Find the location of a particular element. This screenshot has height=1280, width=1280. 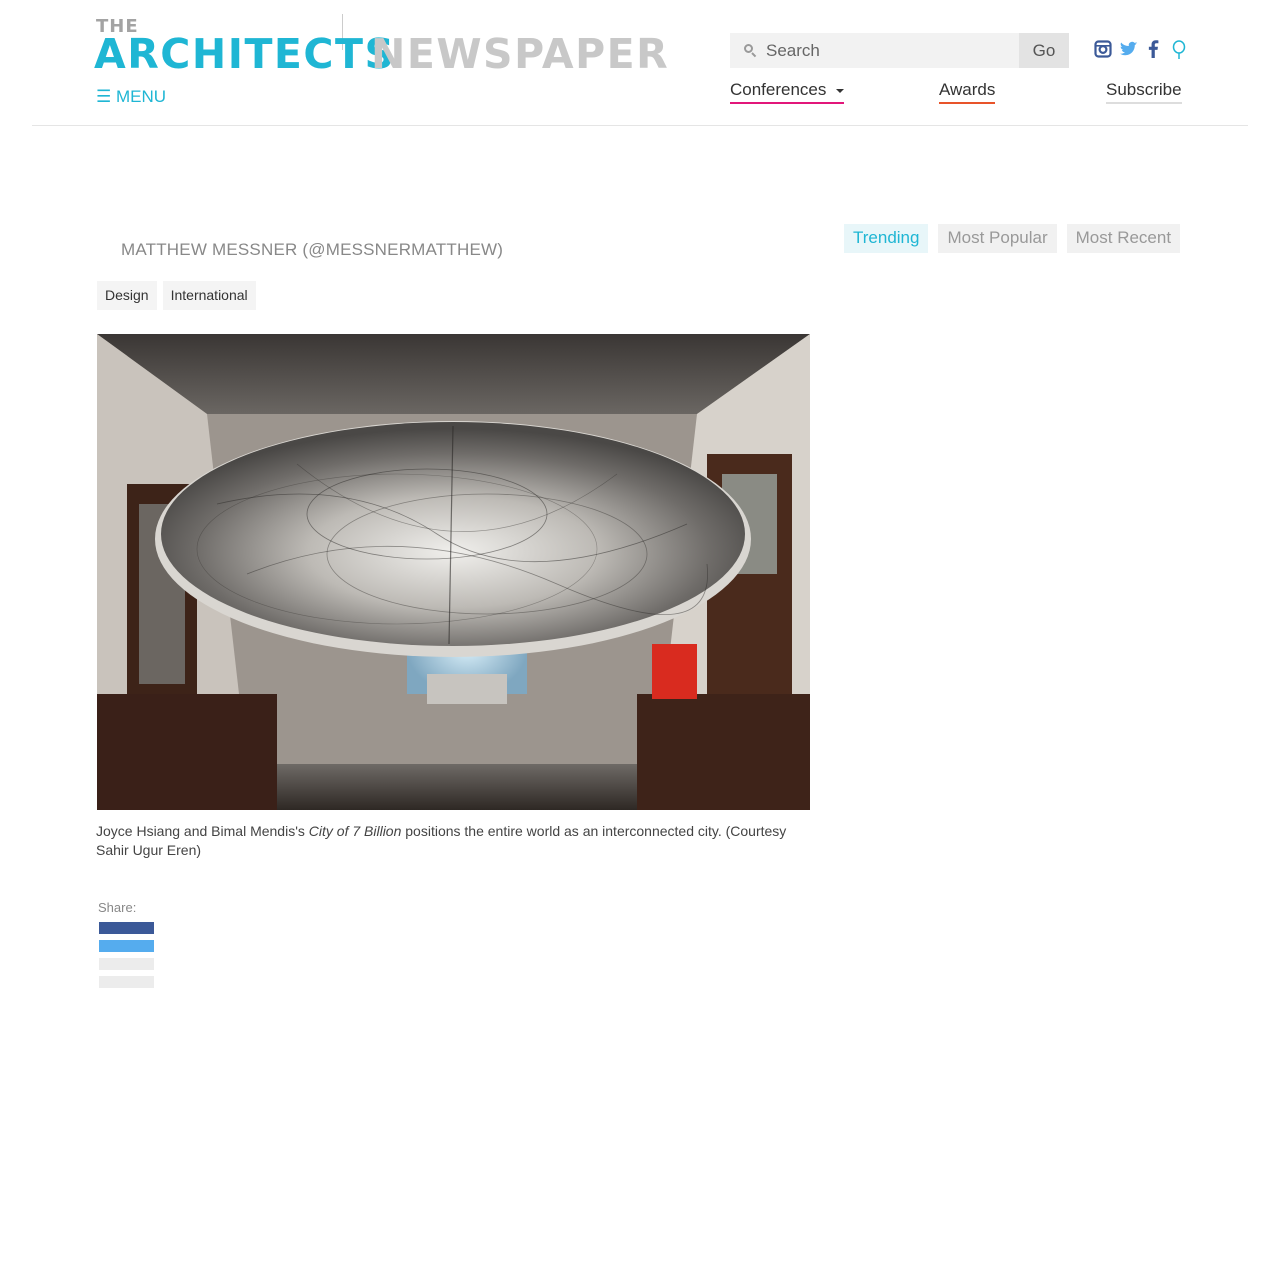

tab-most-recent: Most Recent is located at coordinates (1123, 238).